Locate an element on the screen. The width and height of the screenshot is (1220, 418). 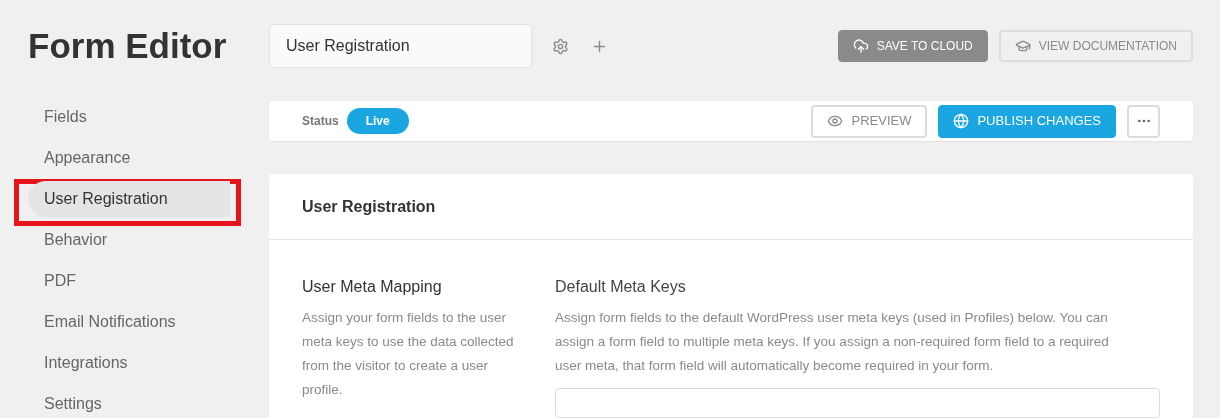
save-button: SAVE TO CLOUD is located at coordinates (912, 46).